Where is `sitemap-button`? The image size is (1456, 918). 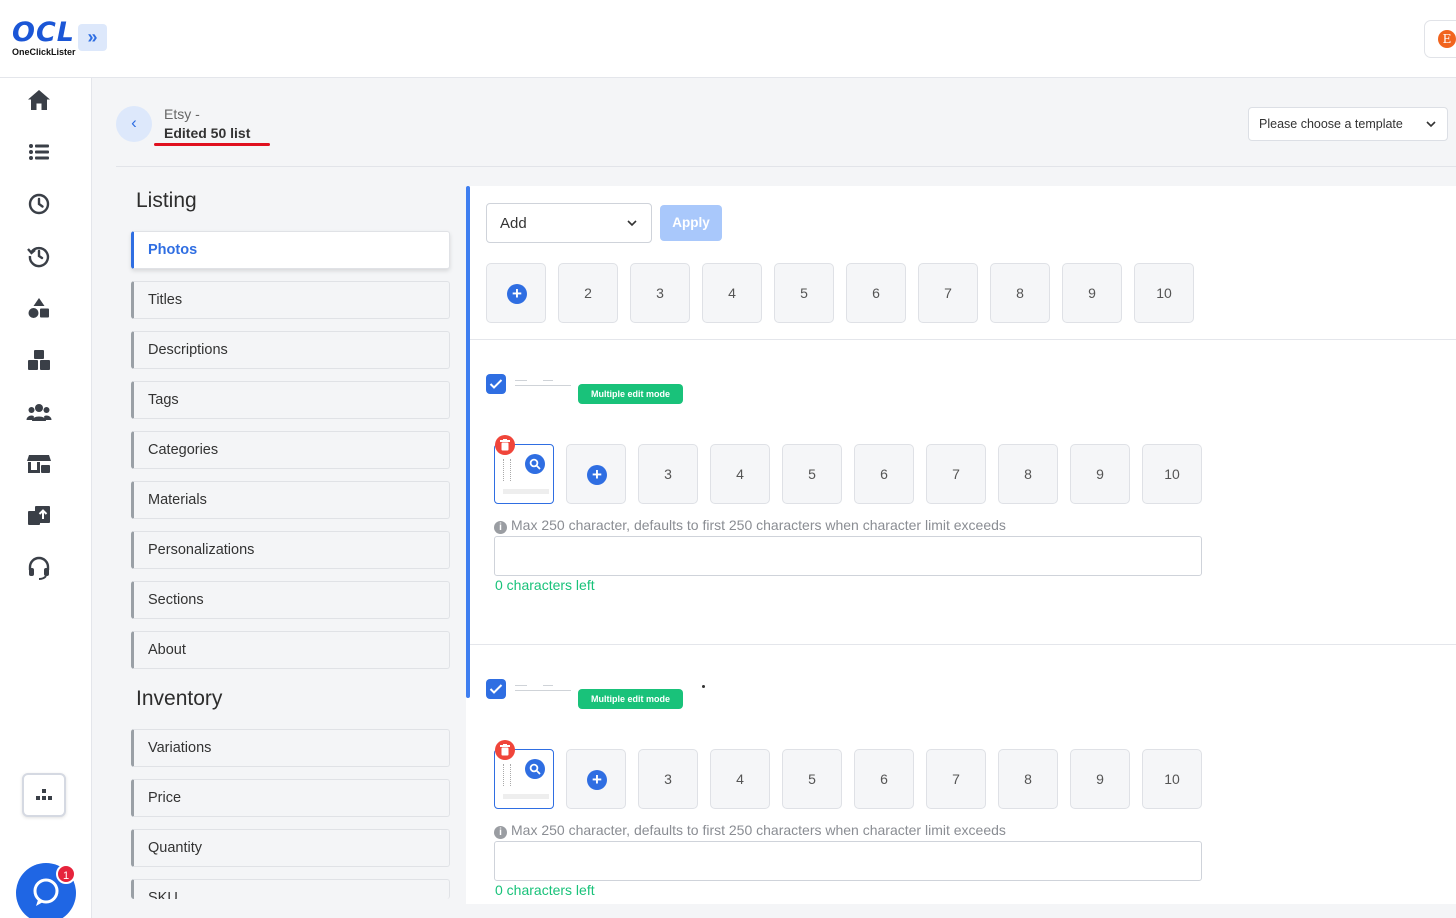 sitemap-button is located at coordinates (44, 795).